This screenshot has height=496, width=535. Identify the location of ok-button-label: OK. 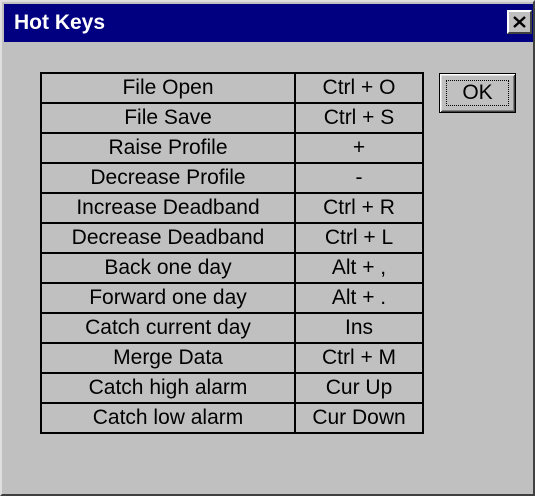
(477, 92).